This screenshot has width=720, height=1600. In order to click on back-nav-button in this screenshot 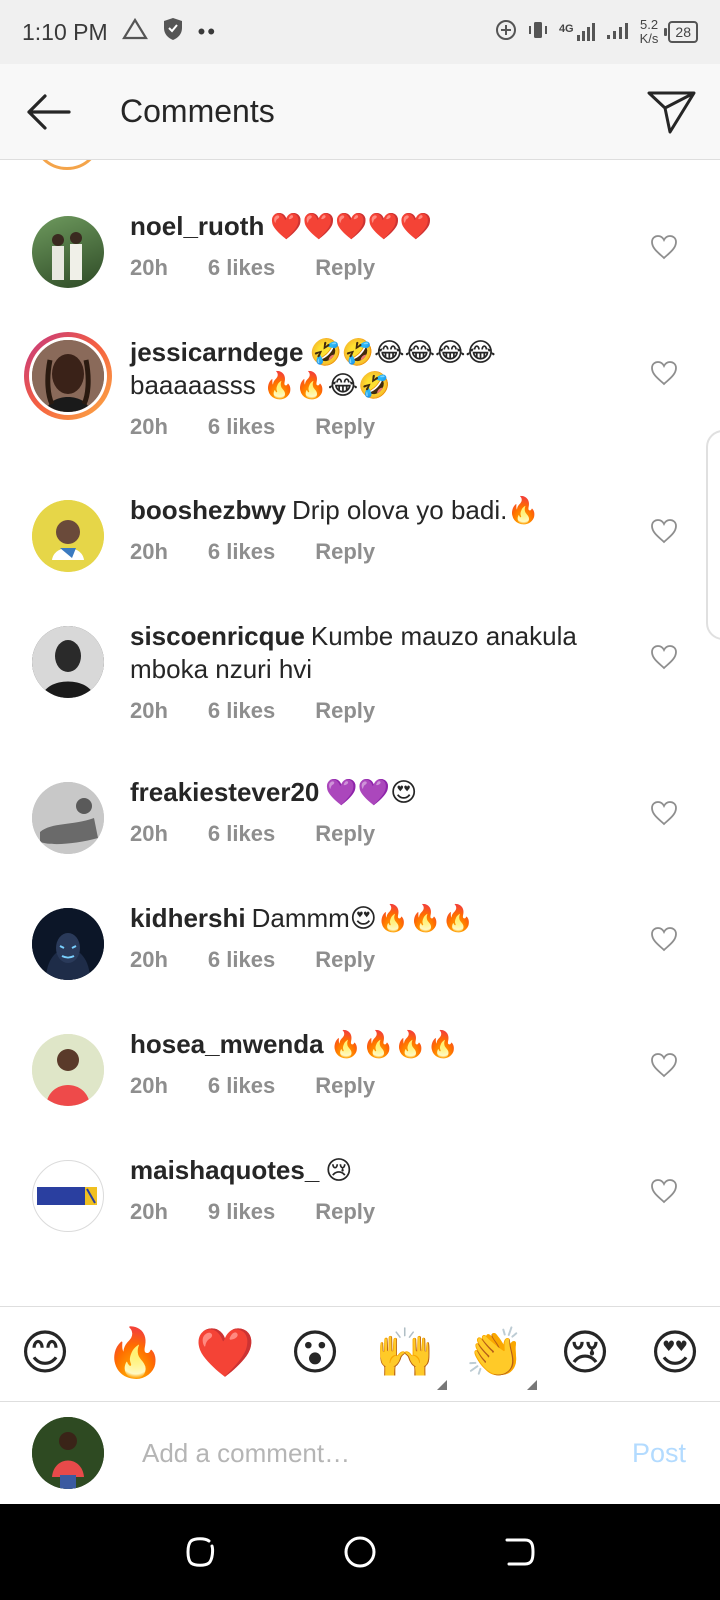, I will do `click(520, 1552)`.